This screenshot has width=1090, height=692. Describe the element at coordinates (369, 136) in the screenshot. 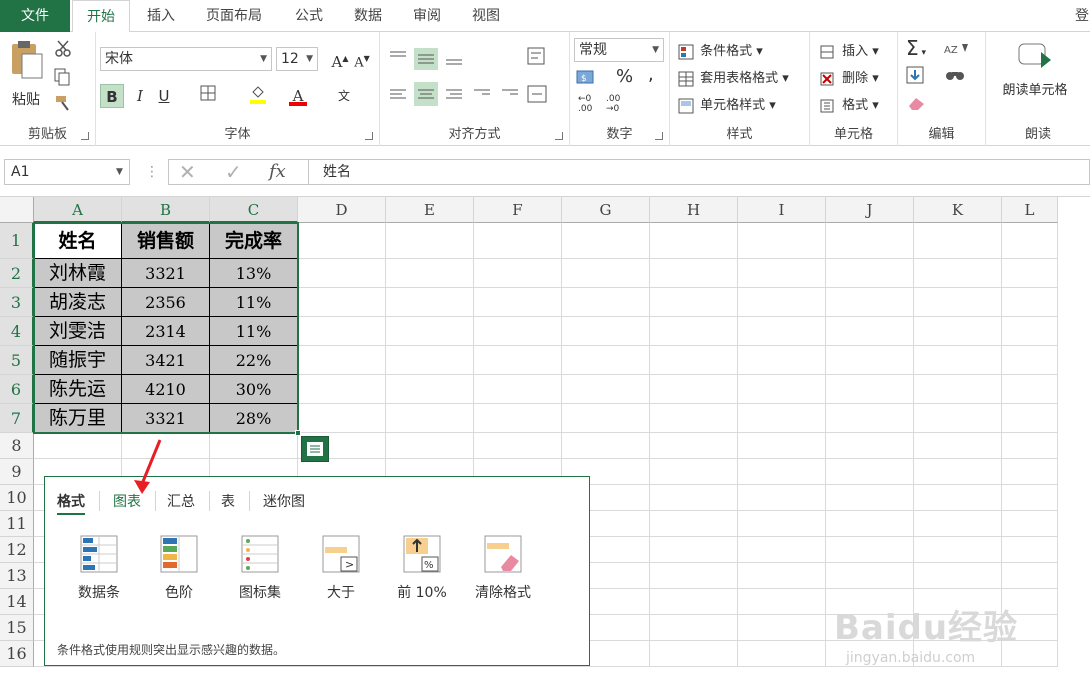

I see `font-launcher-icon` at that location.